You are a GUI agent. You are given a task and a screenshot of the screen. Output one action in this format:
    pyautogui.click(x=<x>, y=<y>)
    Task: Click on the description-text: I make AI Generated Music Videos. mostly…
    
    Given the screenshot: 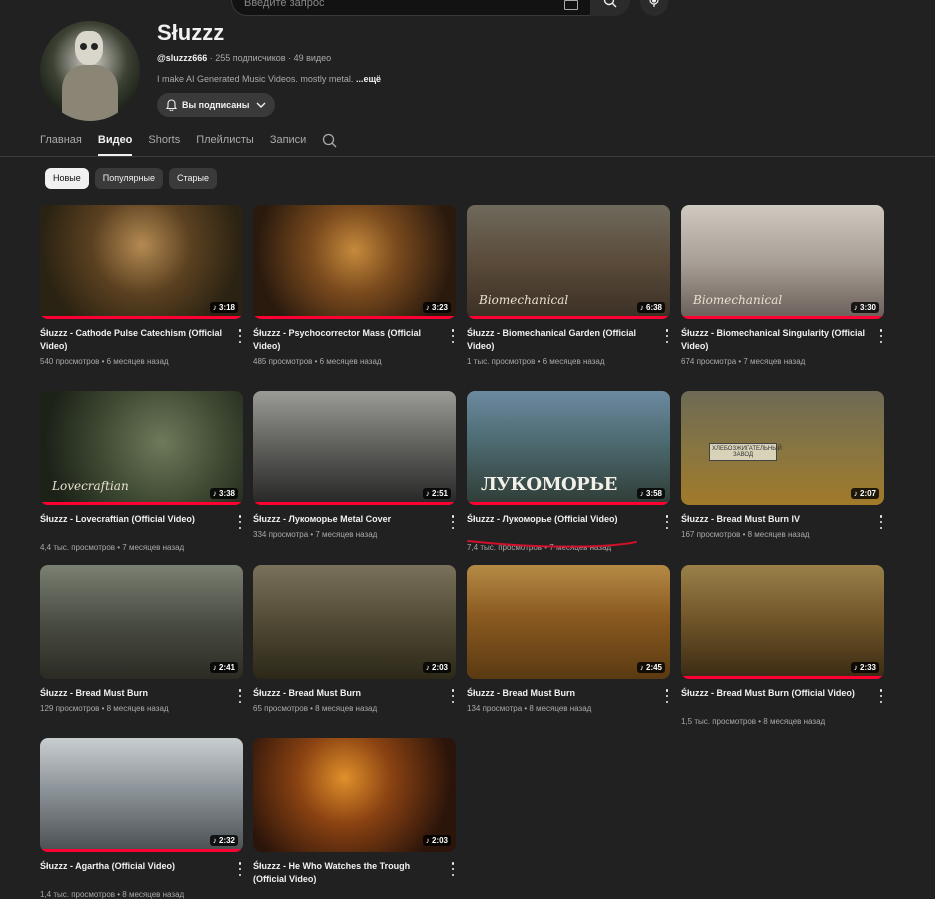 What is the action you would take?
    pyautogui.click(x=255, y=79)
    